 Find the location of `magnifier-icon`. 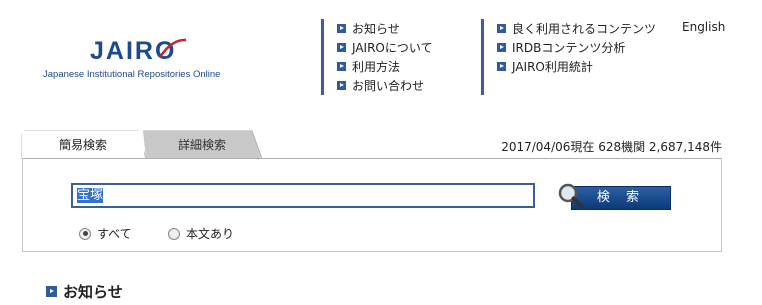

magnifier-icon is located at coordinates (571, 196).